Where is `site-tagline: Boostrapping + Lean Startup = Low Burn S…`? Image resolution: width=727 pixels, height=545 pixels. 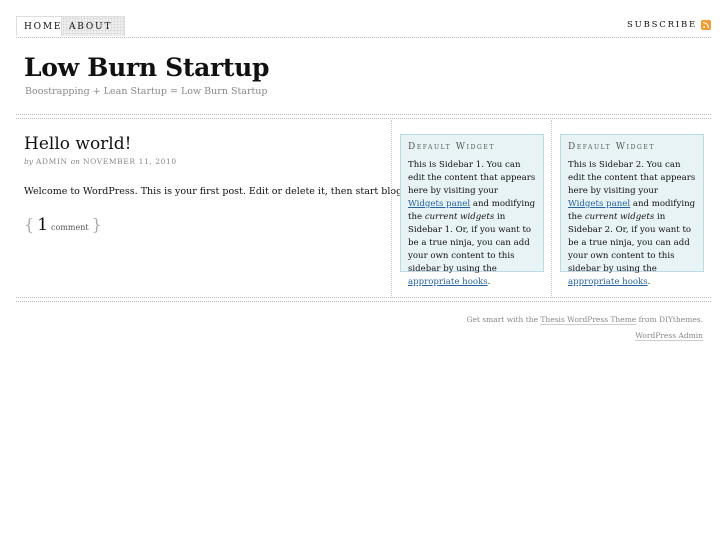
site-tagline: Boostrapping + Lean Startup = Low Burn S… is located at coordinates (146, 91).